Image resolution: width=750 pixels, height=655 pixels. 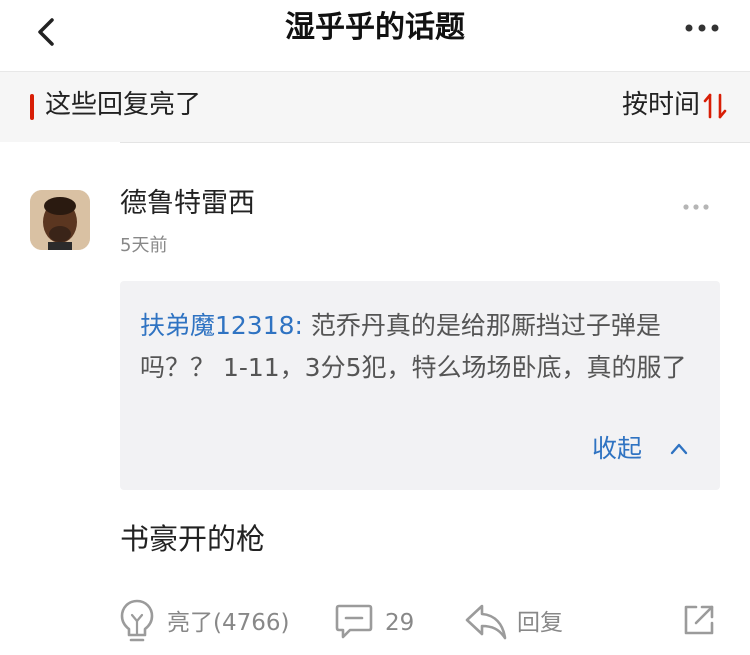 I want to click on sort-arrows-icon, so click(x=715, y=106).